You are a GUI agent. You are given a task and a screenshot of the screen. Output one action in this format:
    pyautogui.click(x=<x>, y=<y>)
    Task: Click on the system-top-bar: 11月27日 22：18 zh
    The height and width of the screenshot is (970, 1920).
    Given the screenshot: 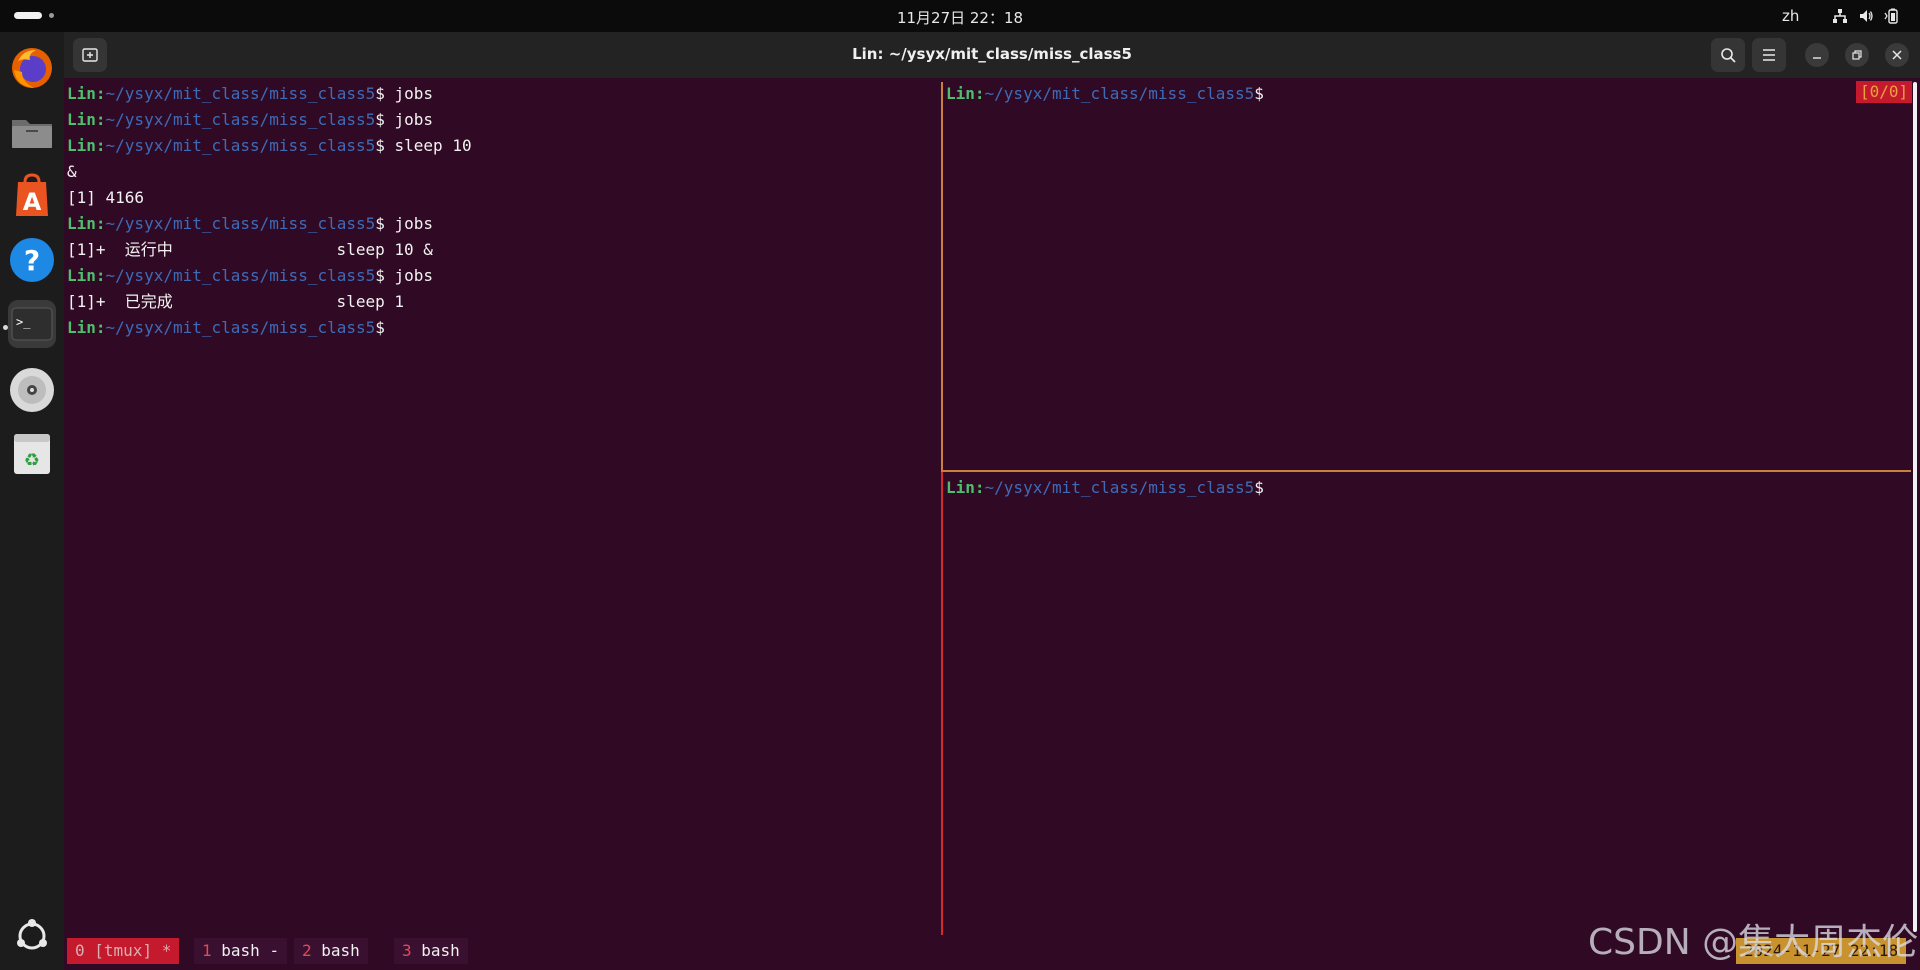 What is the action you would take?
    pyautogui.click(x=960, y=16)
    